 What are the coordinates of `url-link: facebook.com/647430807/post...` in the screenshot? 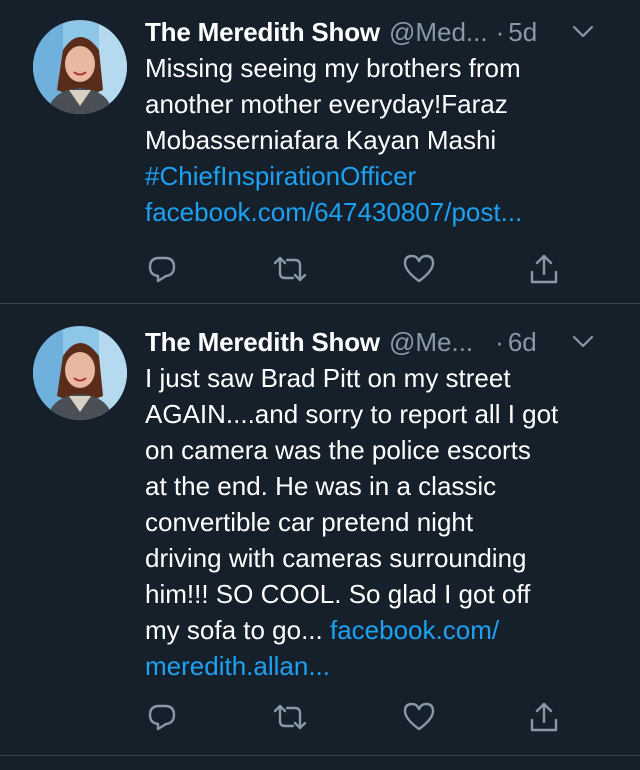 It's located at (380, 212).